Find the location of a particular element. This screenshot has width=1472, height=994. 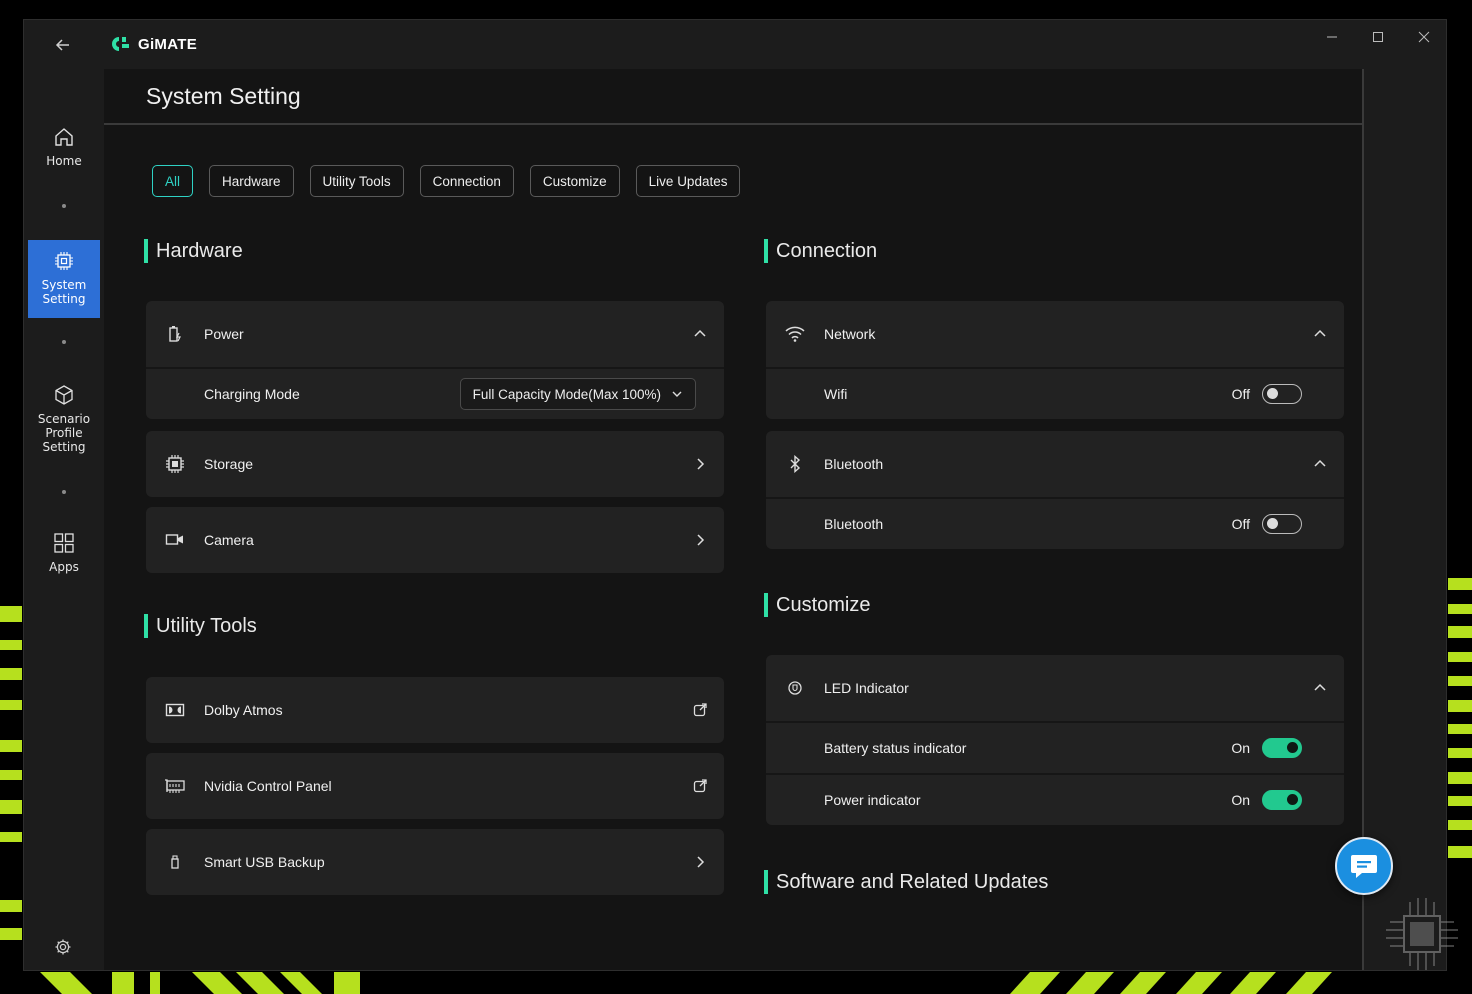

battery-indicator-toggle is located at coordinates (1282, 748).